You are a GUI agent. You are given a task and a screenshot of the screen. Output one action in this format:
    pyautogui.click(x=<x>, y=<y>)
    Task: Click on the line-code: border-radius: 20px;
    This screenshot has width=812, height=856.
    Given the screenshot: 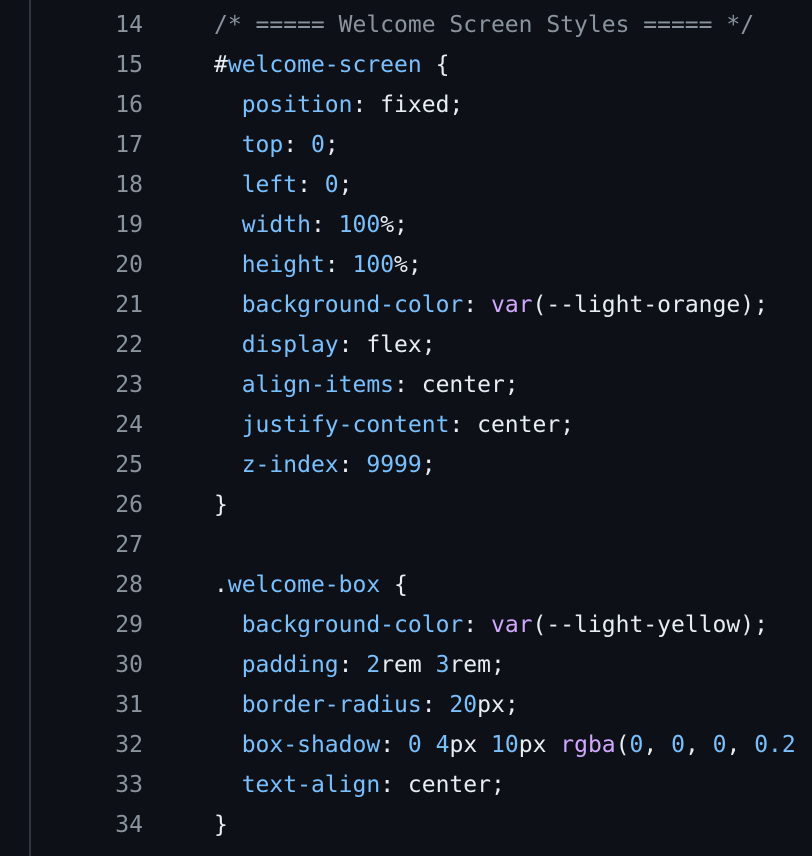 What is the action you would take?
    pyautogui.click(x=366, y=705)
    